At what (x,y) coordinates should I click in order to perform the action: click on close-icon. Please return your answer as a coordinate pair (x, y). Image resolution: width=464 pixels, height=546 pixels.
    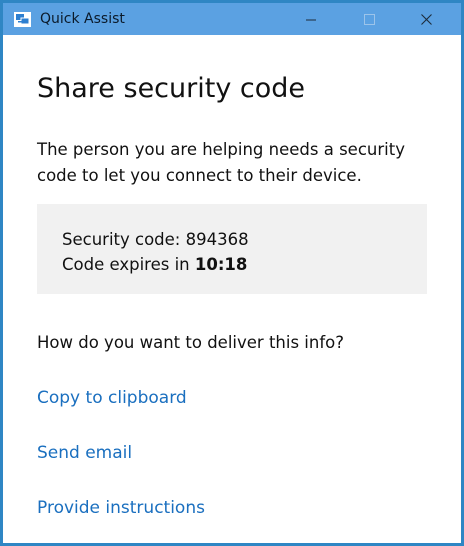
    Looking at the image, I should click on (426, 19).